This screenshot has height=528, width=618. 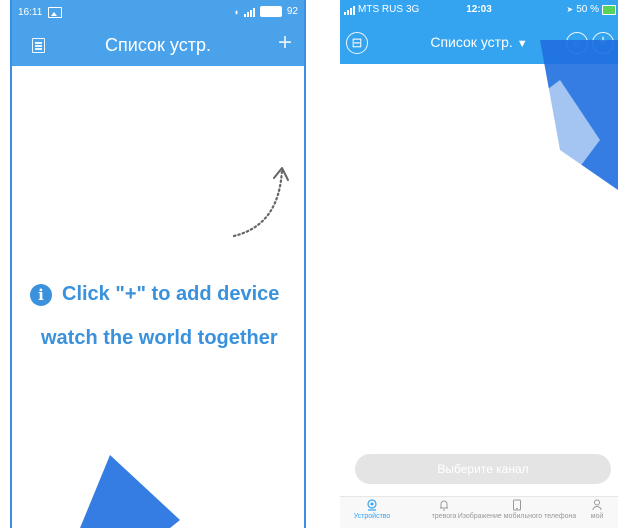 I want to click on image-notification-icon, so click(x=55, y=12).